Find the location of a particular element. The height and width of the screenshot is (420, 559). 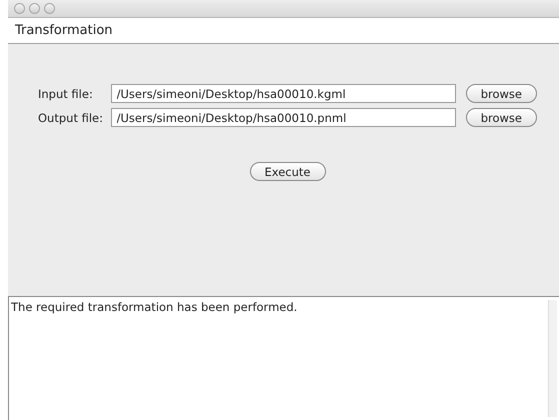

menu-title: Transformation is located at coordinates (64, 30).